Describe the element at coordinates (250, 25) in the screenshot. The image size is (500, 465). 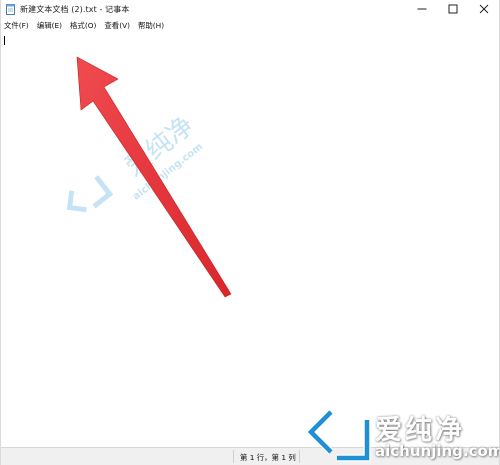
I see `menu-bar: 文件(F) 编辑(E) 格式(O) 查看(V) 帮助(H)` at that location.